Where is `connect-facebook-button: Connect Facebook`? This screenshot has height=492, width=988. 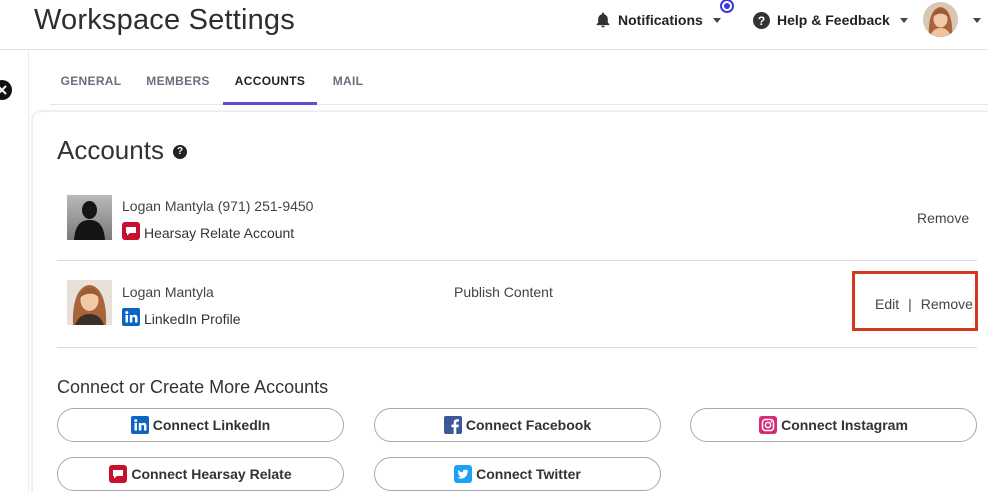 connect-facebook-button: Connect Facebook is located at coordinates (517, 425).